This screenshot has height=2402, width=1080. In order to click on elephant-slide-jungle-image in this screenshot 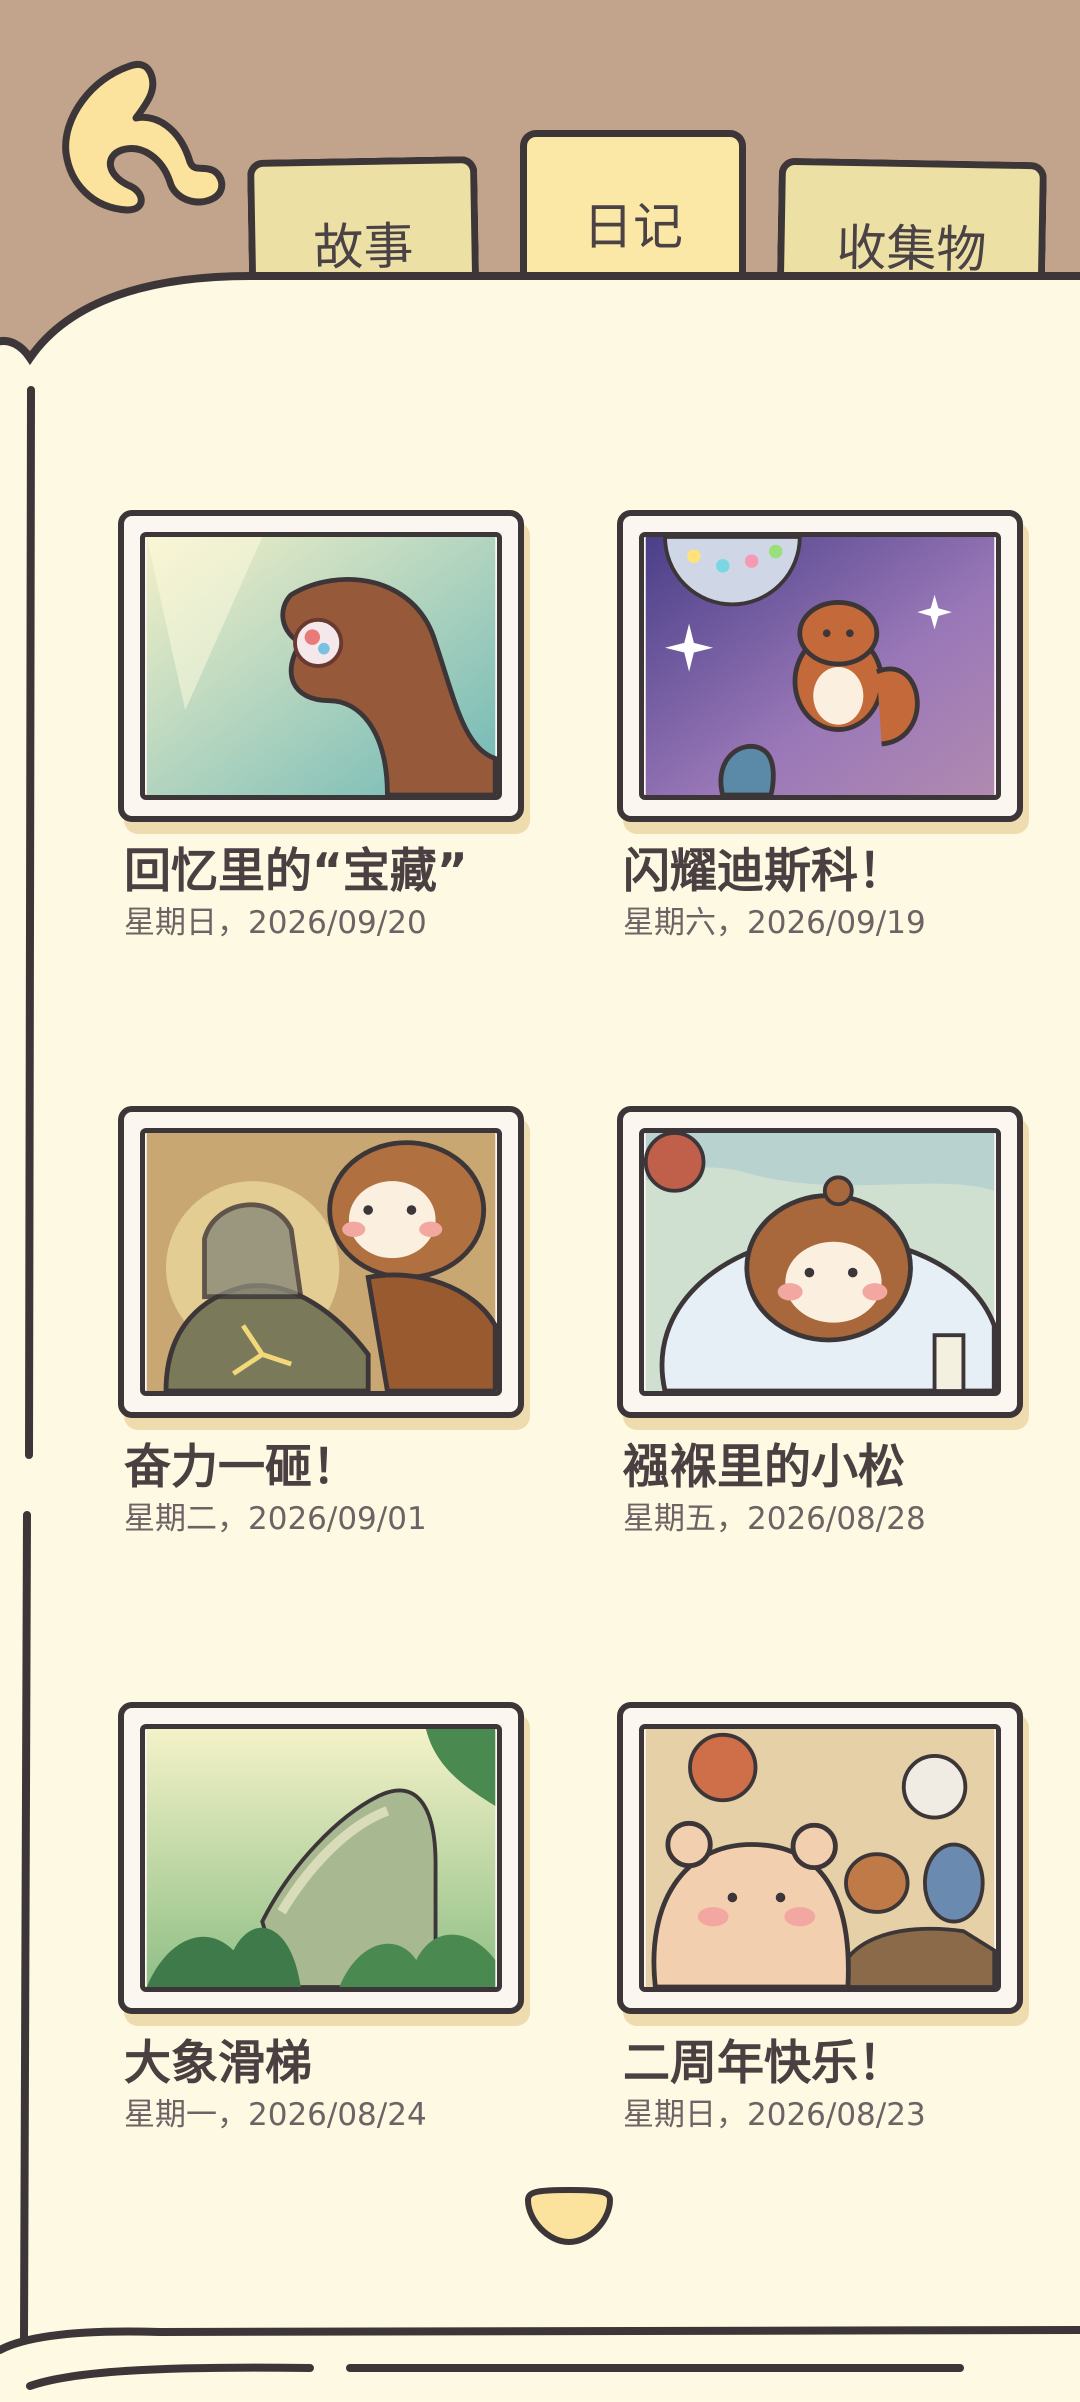, I will do `click(321, 1858)`.